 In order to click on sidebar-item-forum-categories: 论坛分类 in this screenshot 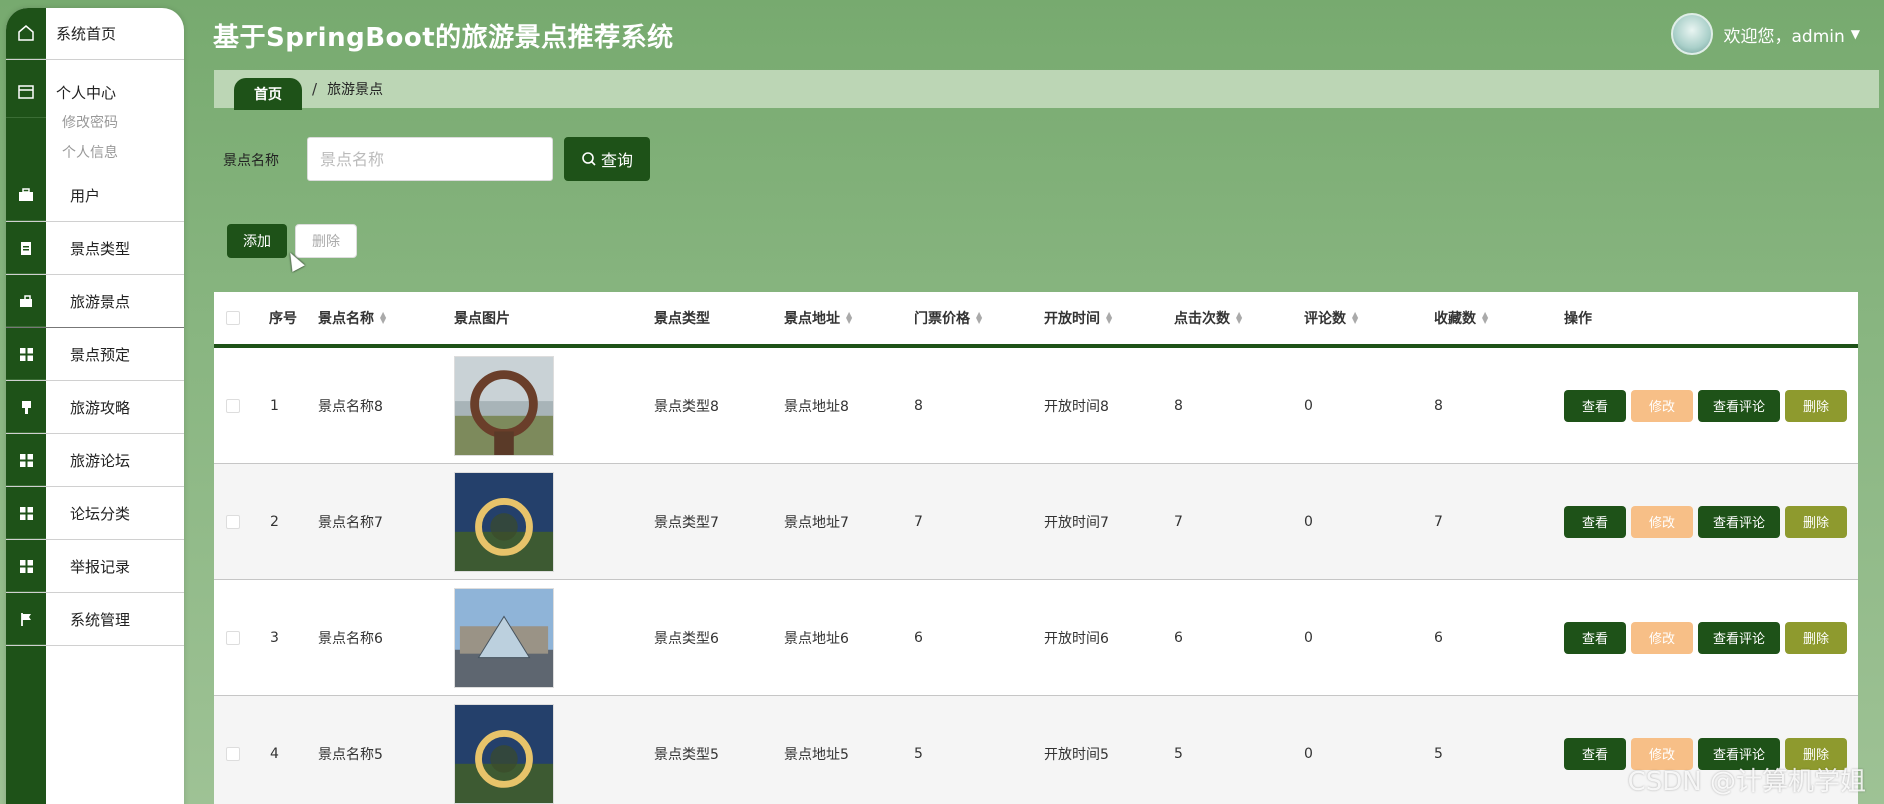, I will do `click(95, 514)`.